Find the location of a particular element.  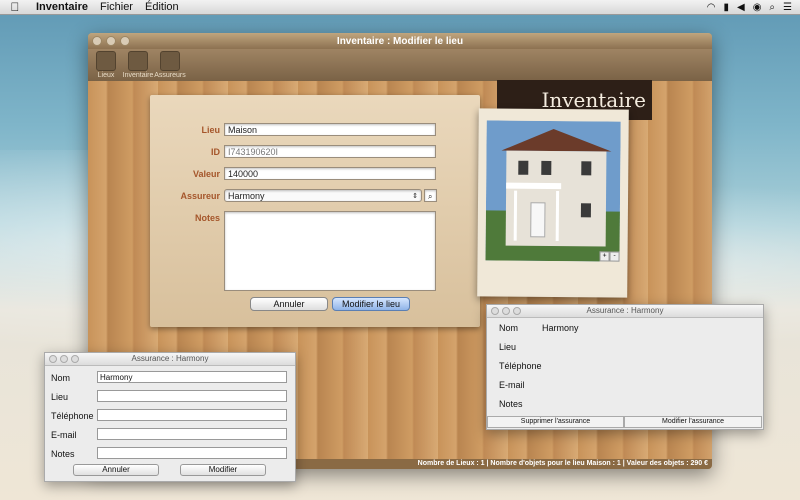

toolbar-lieux: Lieux is located at coordinates (106, 66).